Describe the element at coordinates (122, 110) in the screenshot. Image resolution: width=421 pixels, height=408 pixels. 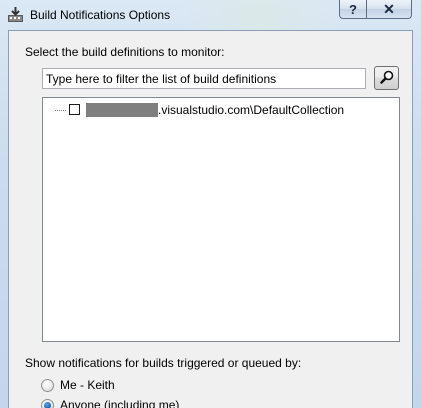
I see `redacted-account-name` at that location.